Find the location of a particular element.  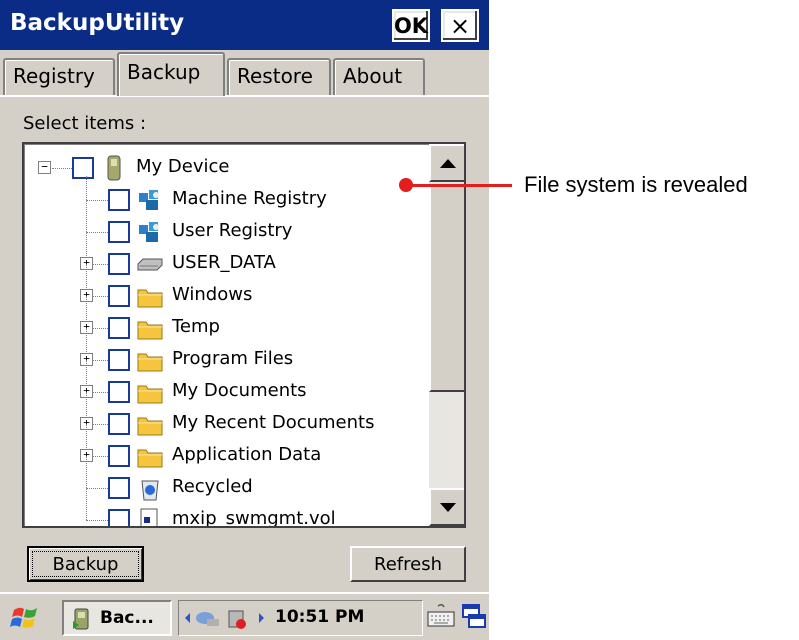

tree-node-label: Temp is located at coordinates (196, 326).